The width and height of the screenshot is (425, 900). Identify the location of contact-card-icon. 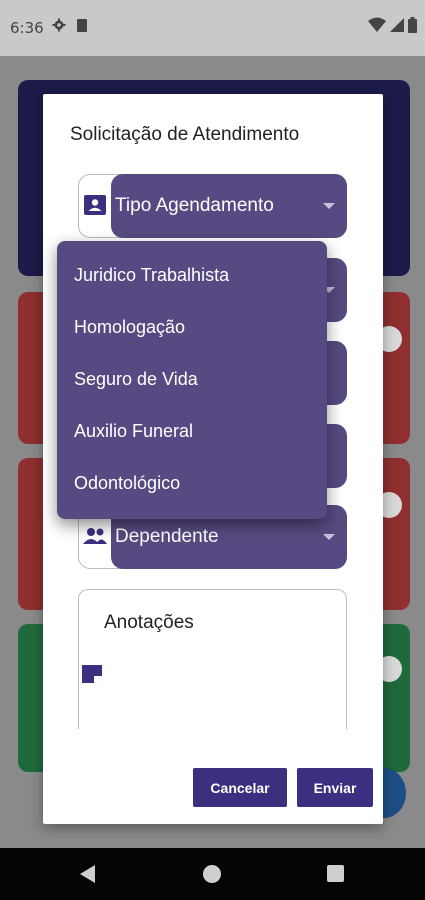
(95, 205).